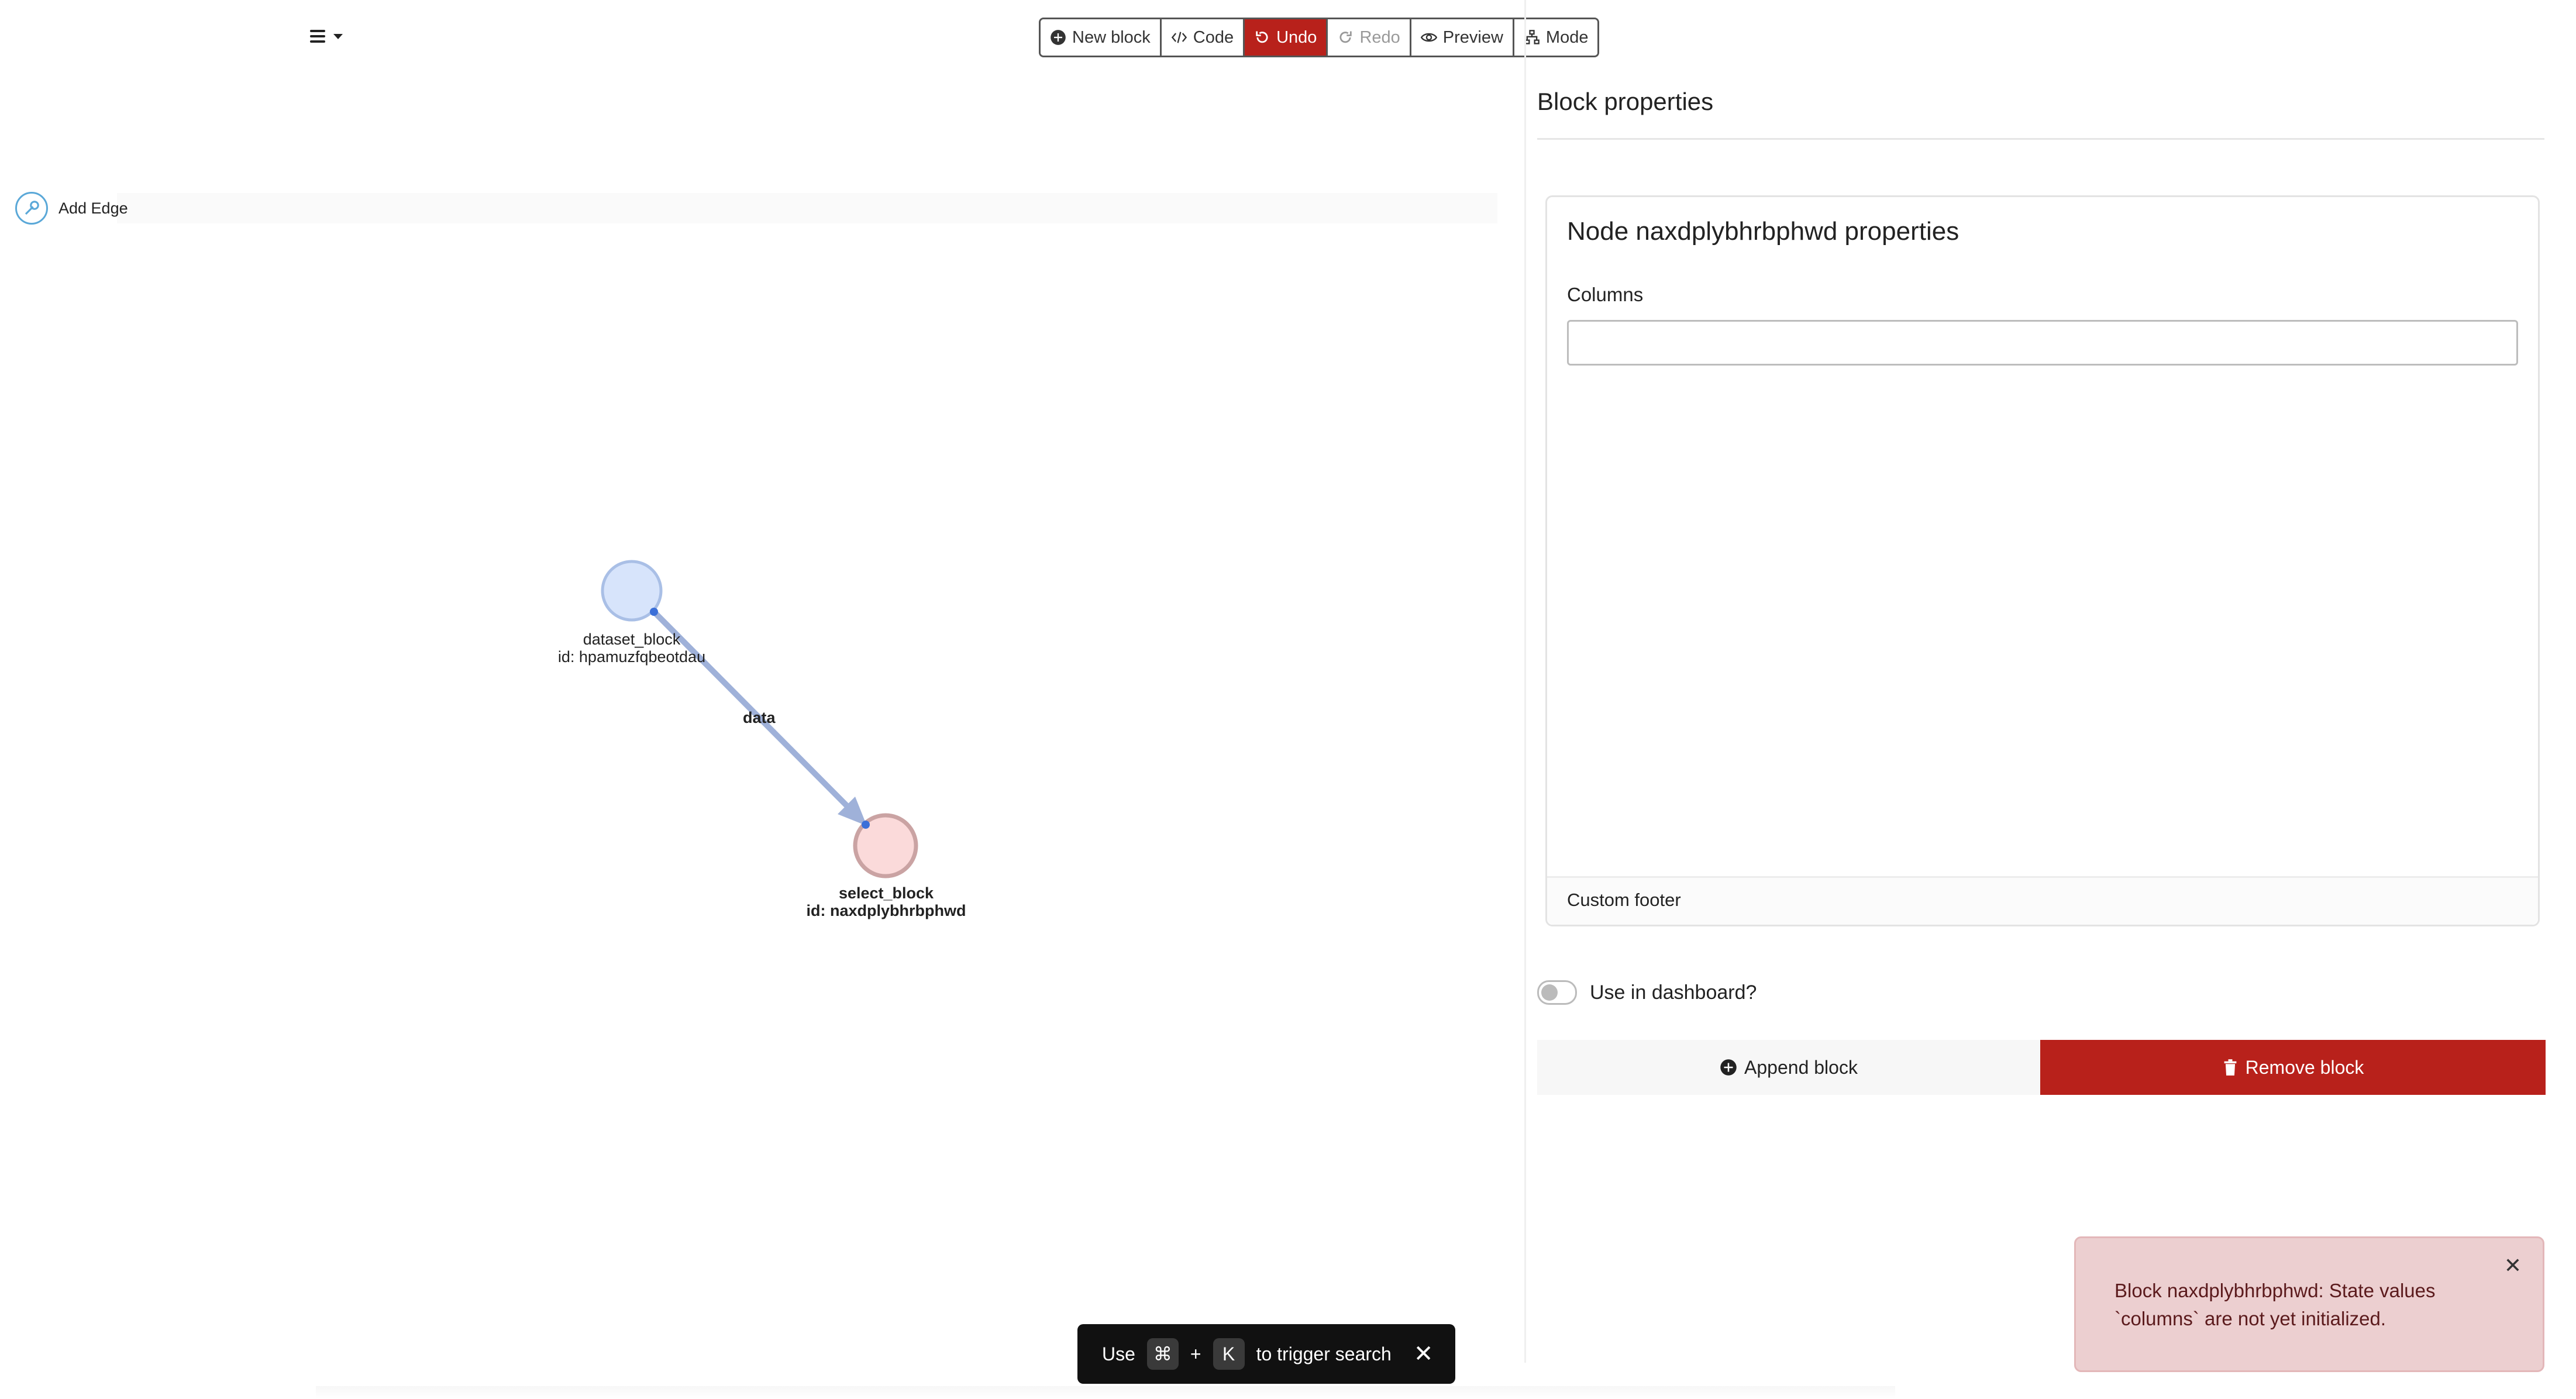 The image size is (2576, 1399). Describe the element at coordinates (2040, 139) in the screenshot. I see `panel-divider-line` at that location.